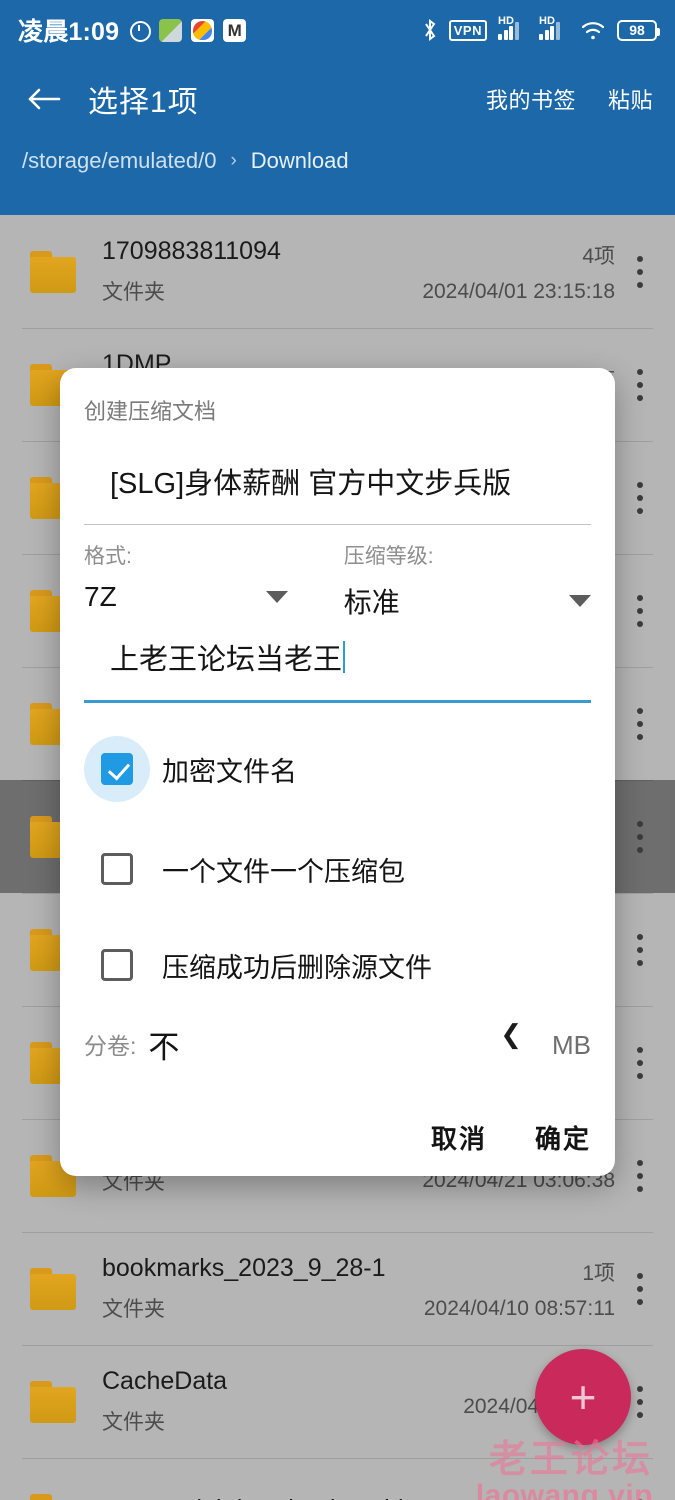 The image size is (675, 1500). I want to click on compression-level-value: 标准, so click(371, 602).